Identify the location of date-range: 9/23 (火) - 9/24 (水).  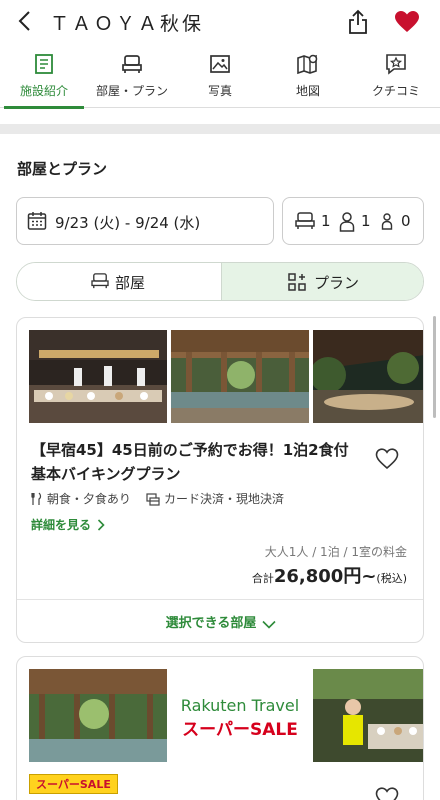
(128, 223).